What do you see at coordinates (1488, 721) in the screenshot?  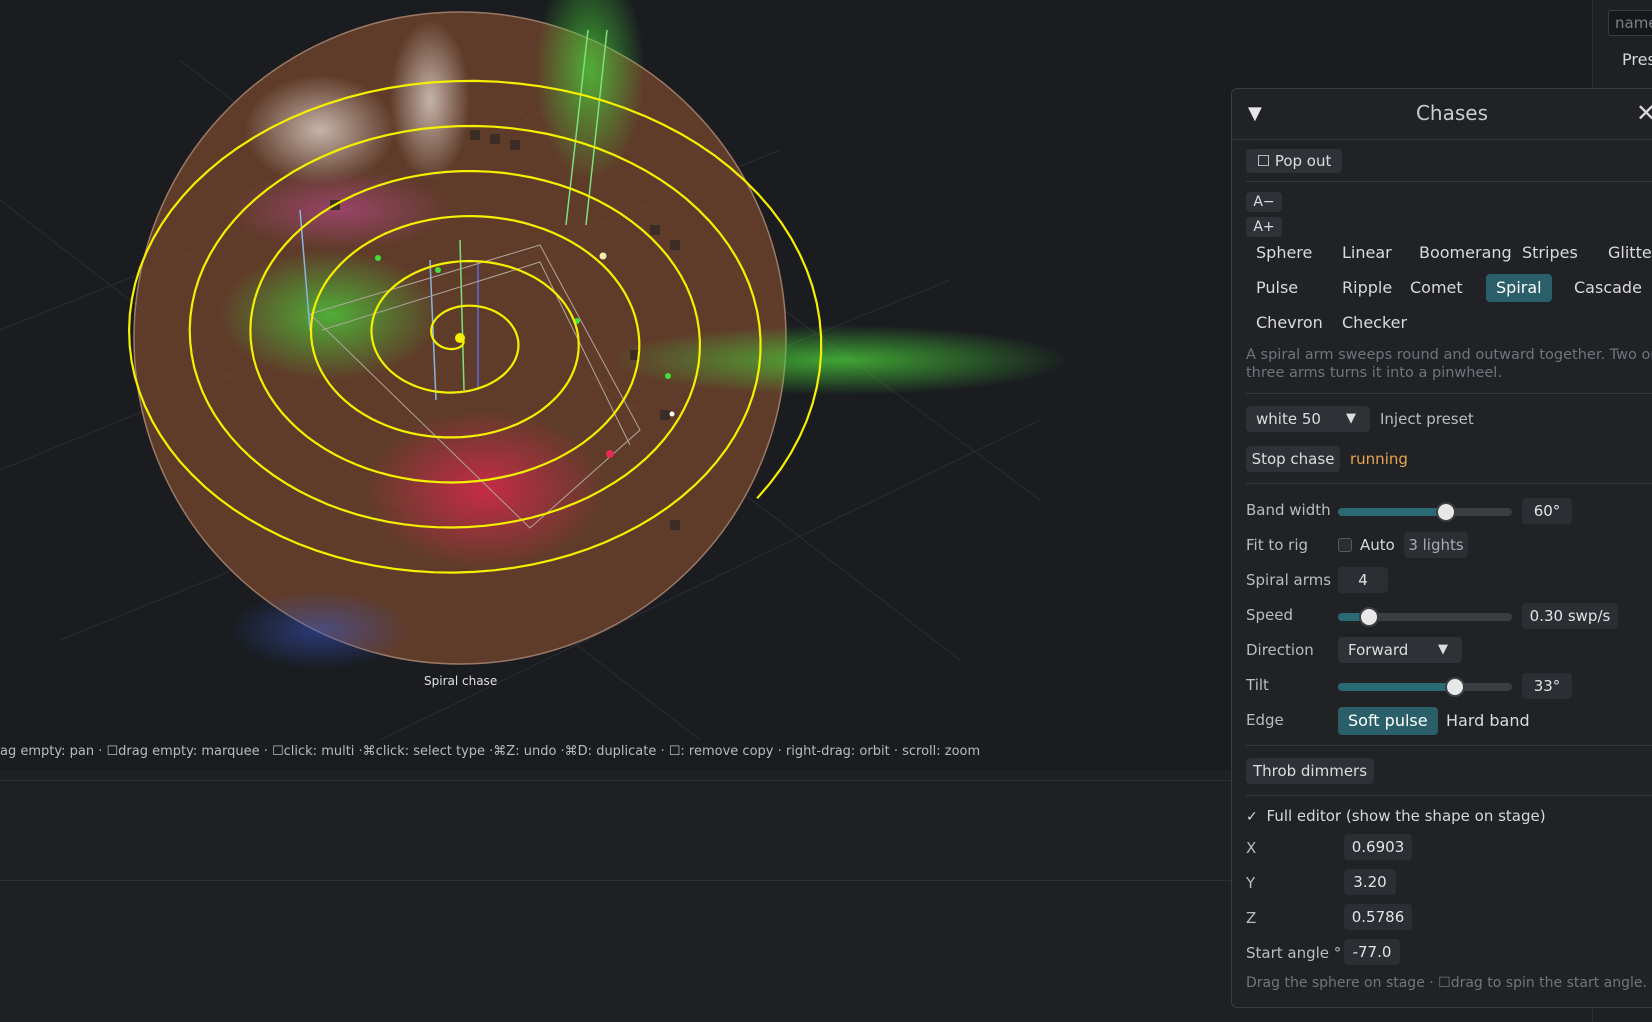 I see `edge-hard-band: Hard band` at bounding box center [1488, 721].